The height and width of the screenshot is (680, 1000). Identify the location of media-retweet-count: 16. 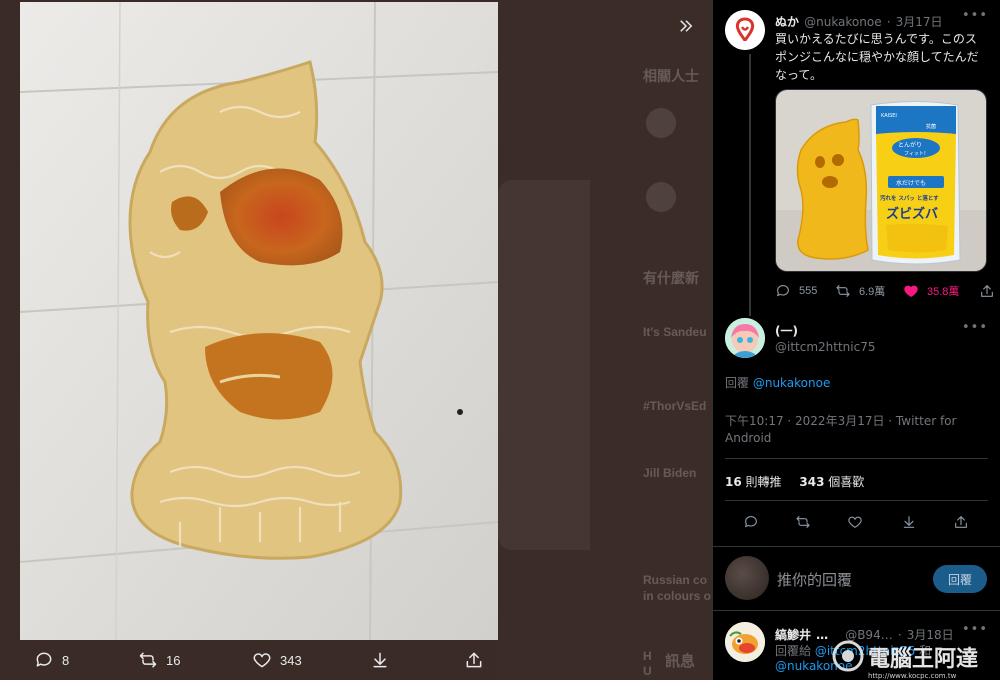
(173, 660).